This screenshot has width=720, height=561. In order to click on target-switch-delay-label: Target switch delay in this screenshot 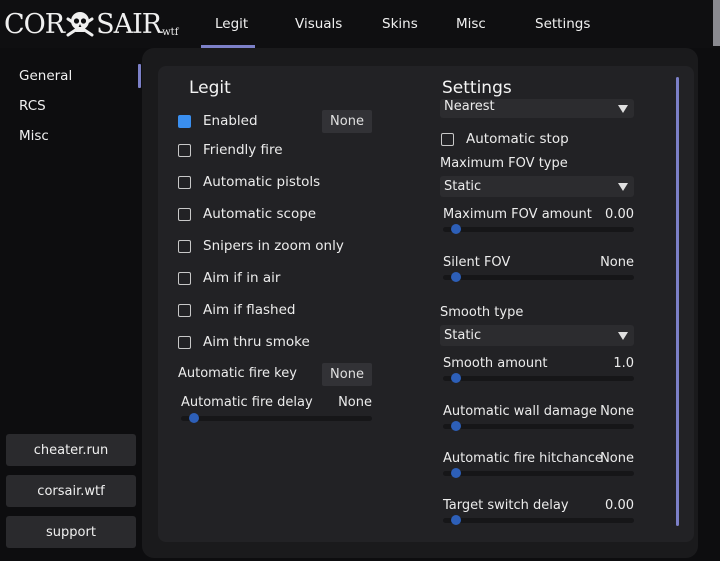, I will do `click(506, 505)`.